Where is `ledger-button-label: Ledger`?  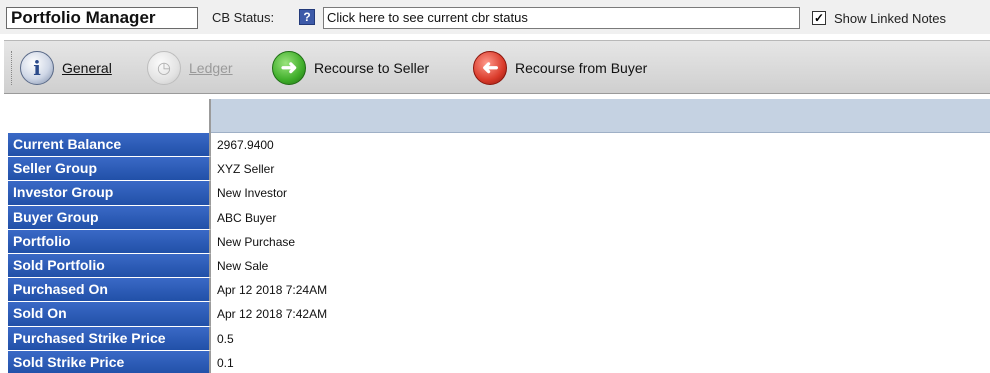 ledger-button-label: Ledger is located at coordinates (211, 68).